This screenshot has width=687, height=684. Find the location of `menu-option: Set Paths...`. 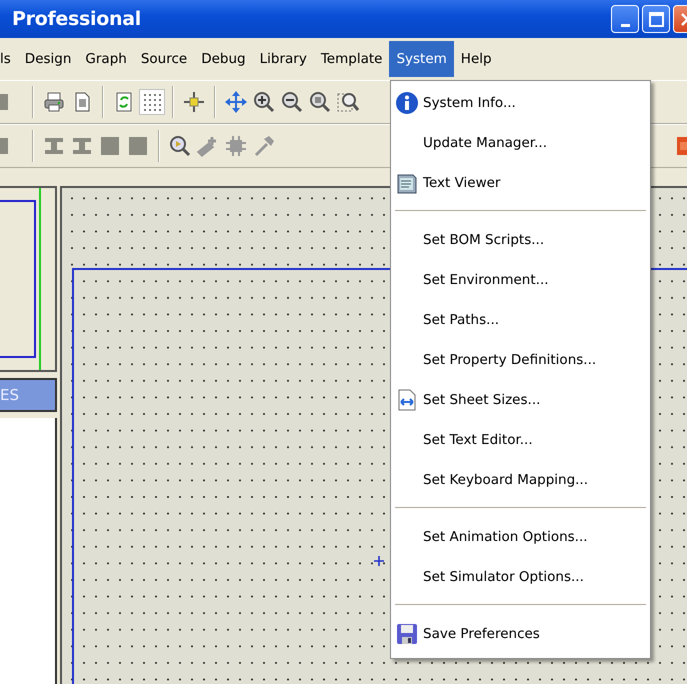

menu-option: Set Paths... is located at coordinates (461, 320).